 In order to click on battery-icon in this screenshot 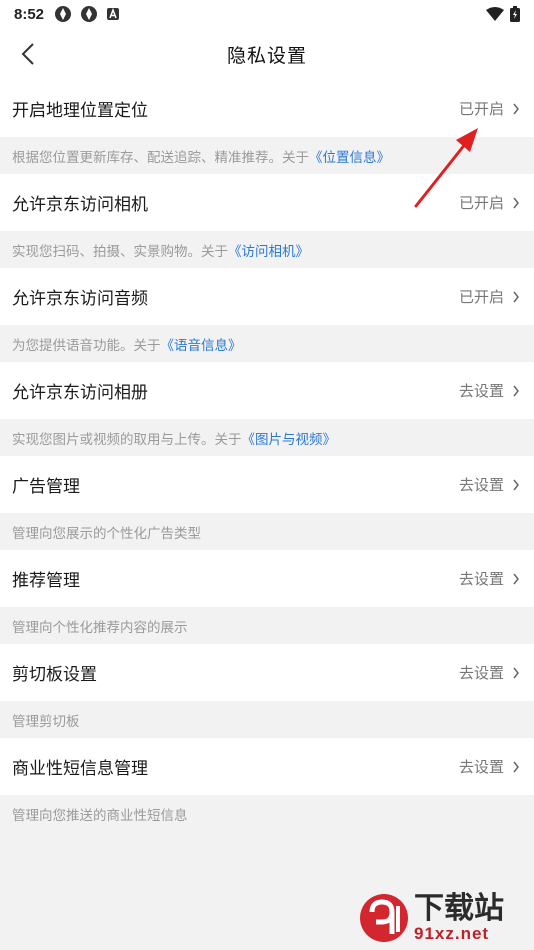, I will do `click(515, 14)`.